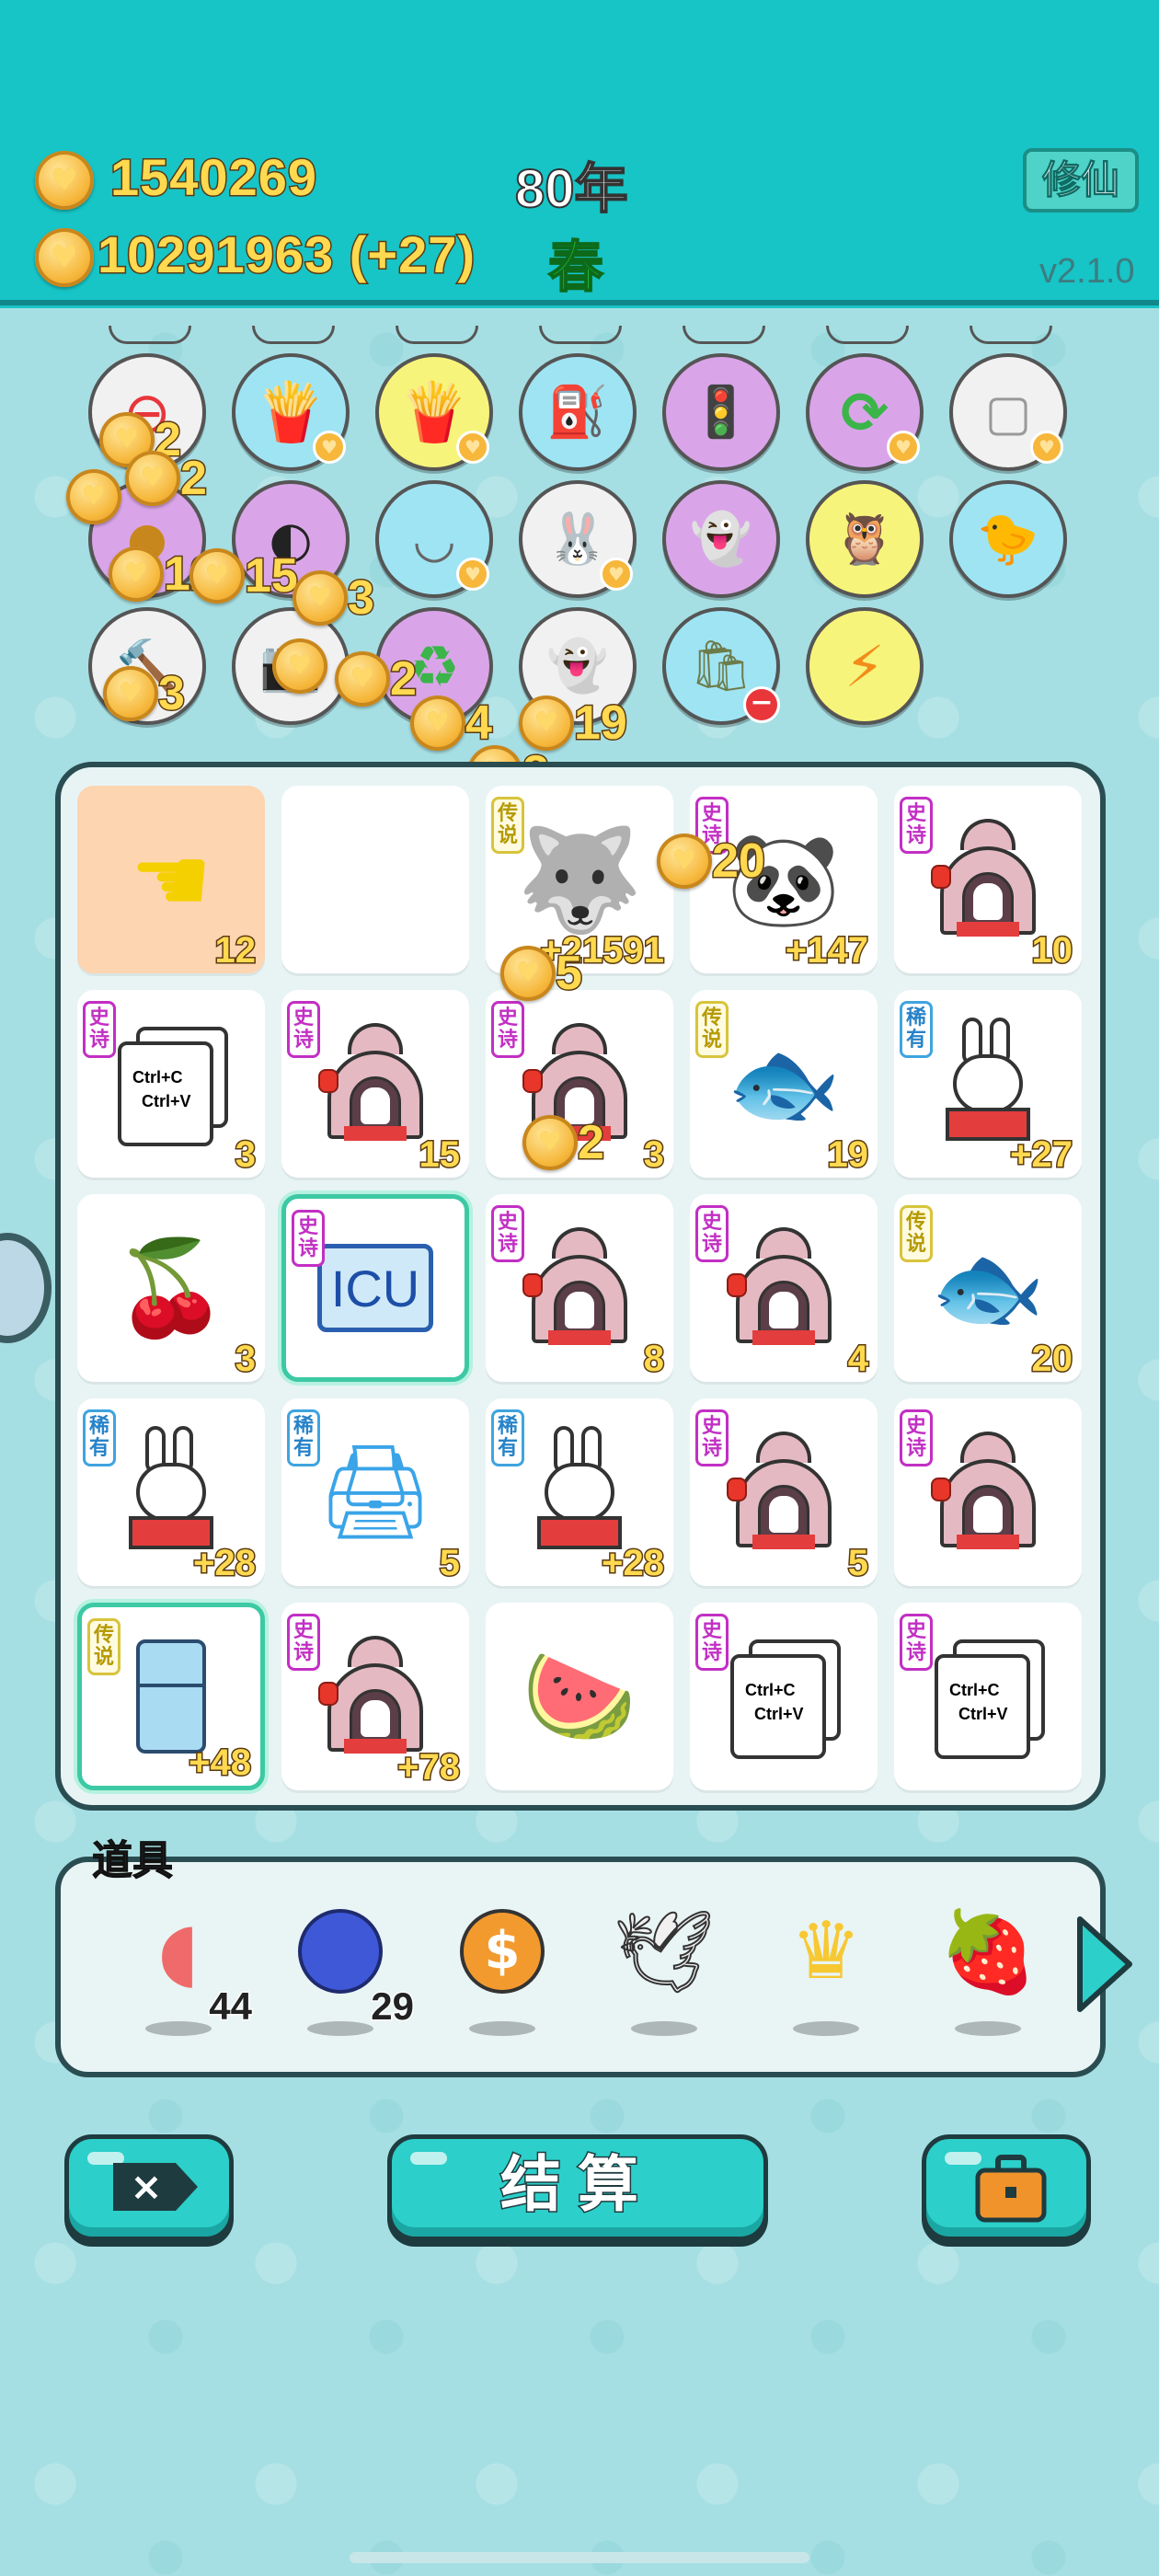  I want to click on bunny-icon: 🐰 ♥, so click(578, 539).